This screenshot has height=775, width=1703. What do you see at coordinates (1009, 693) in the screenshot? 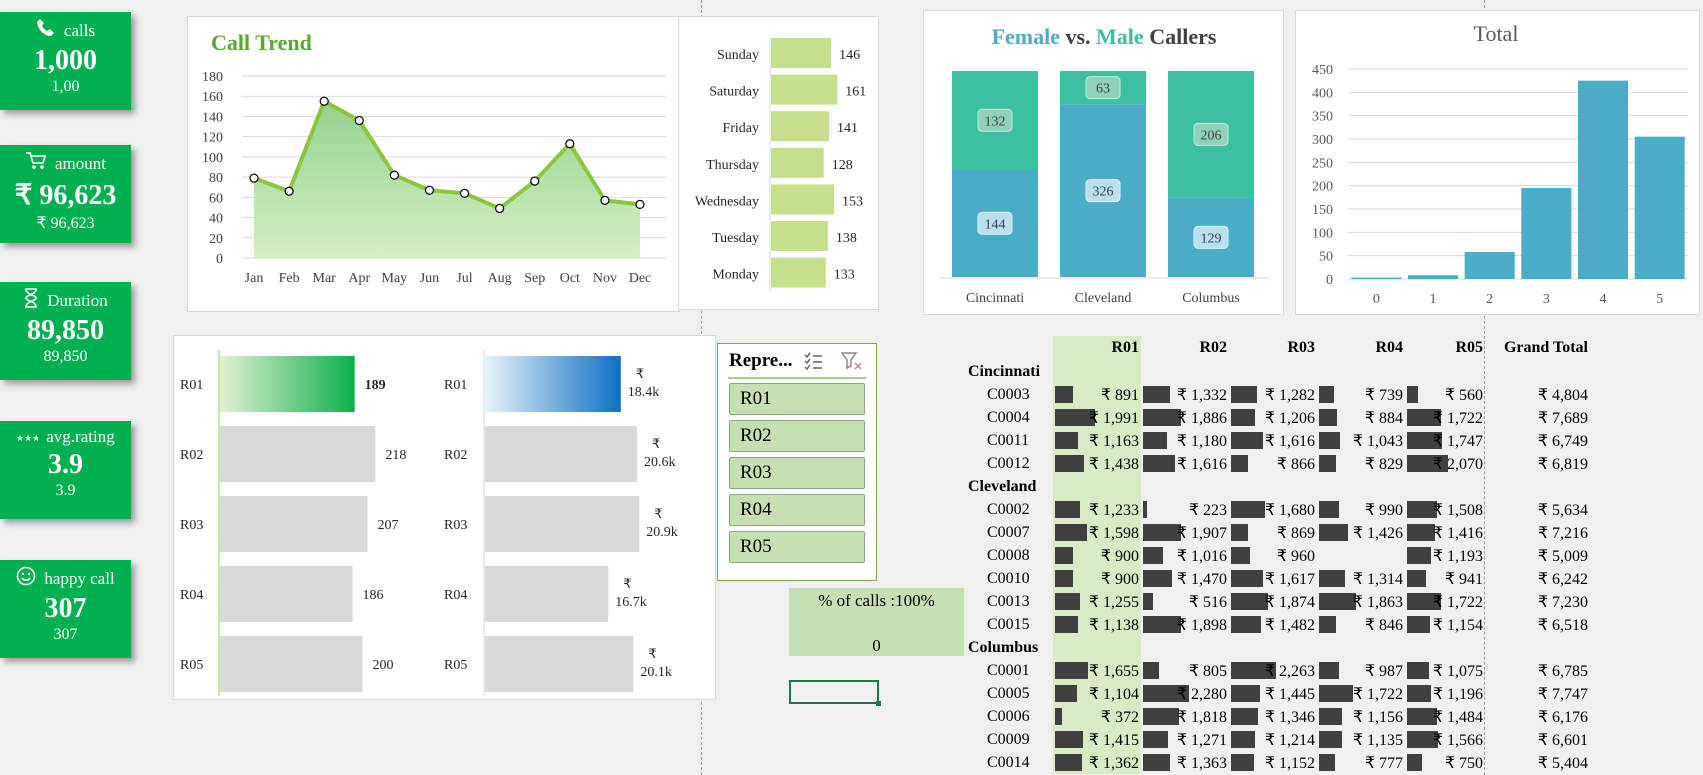
I see `customer-label: C0005` at bounding box center [1009, 693].